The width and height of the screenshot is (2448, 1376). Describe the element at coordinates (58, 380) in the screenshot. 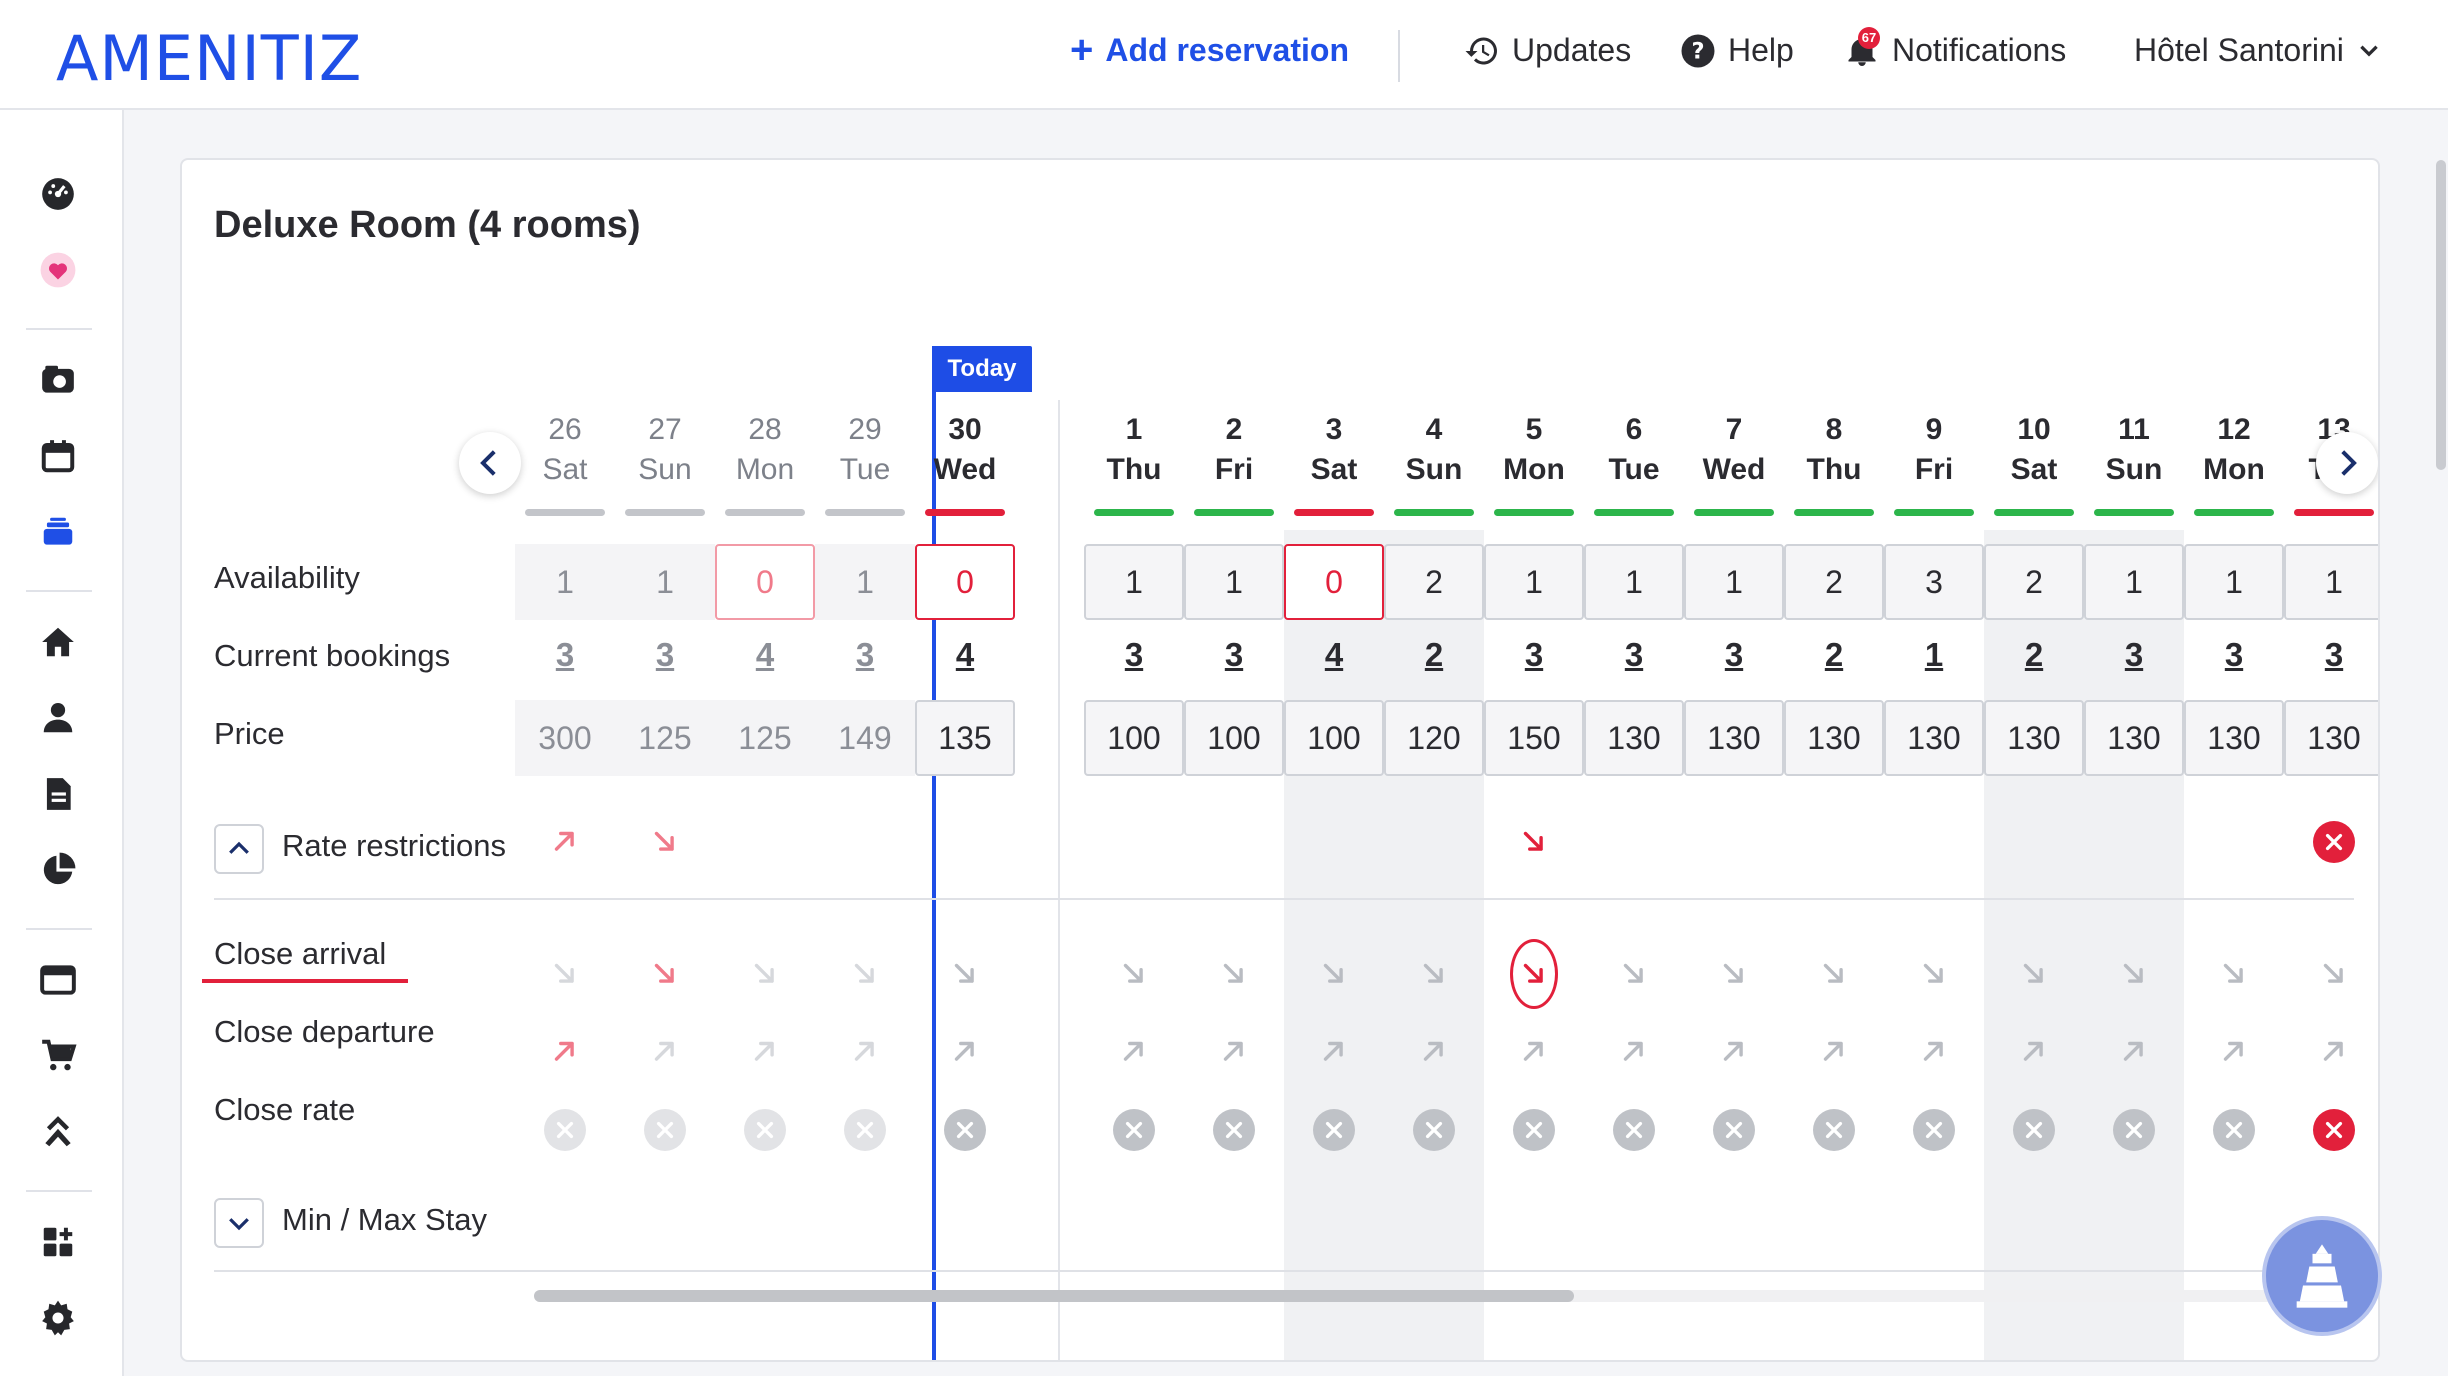

I see `bed-icon` at that location.